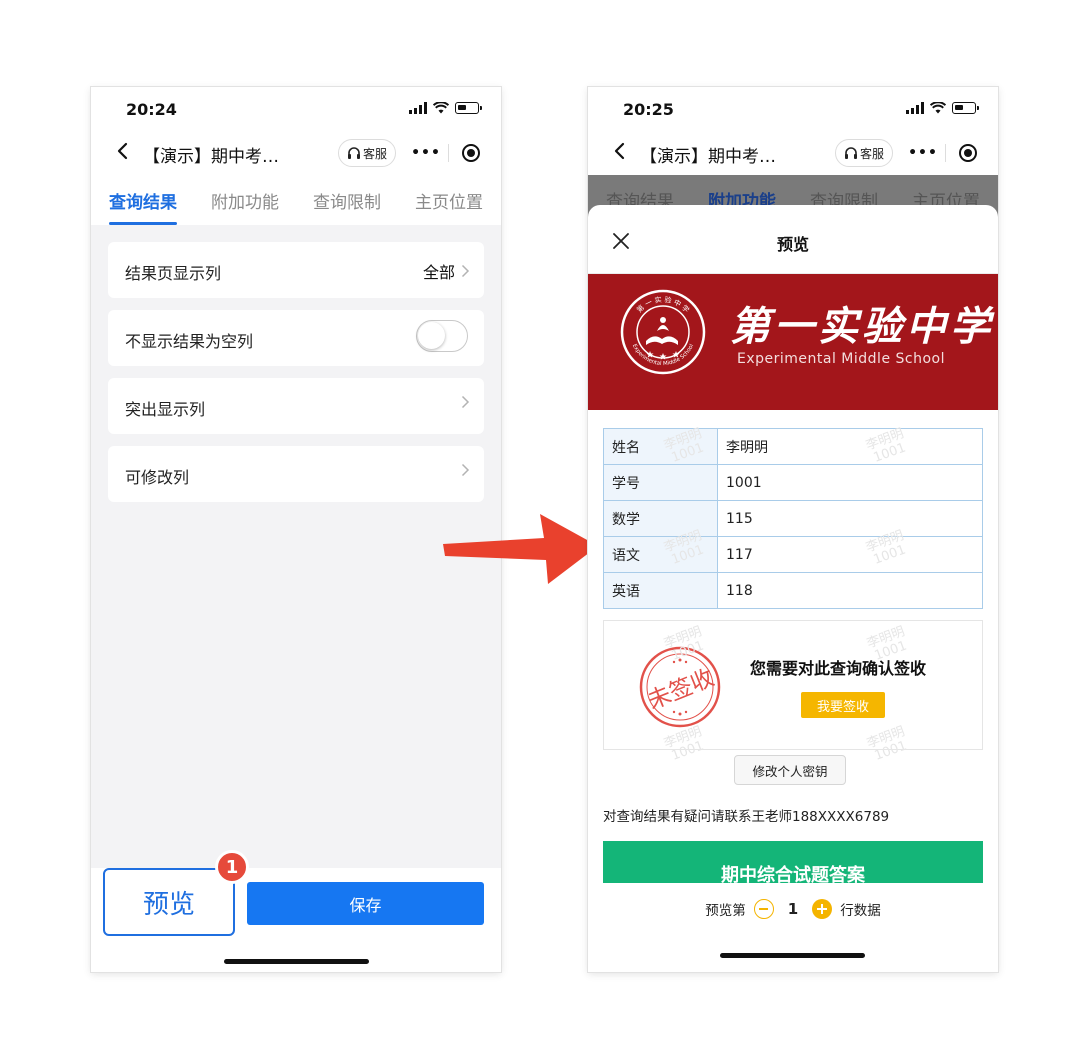 The image size is (1080, 1060). Describe the element at coordinates (173, 273) in the screenshot. I see `setting-label: 结果页显示列` at that location.